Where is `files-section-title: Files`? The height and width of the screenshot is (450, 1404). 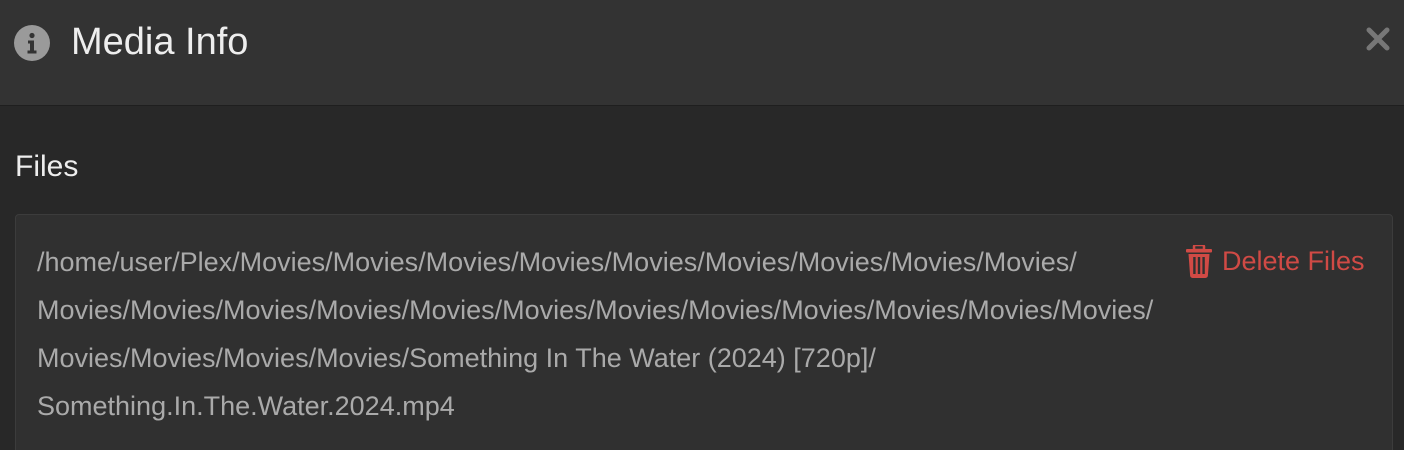 files-section-title: Files is located at coordinates (47, 166).